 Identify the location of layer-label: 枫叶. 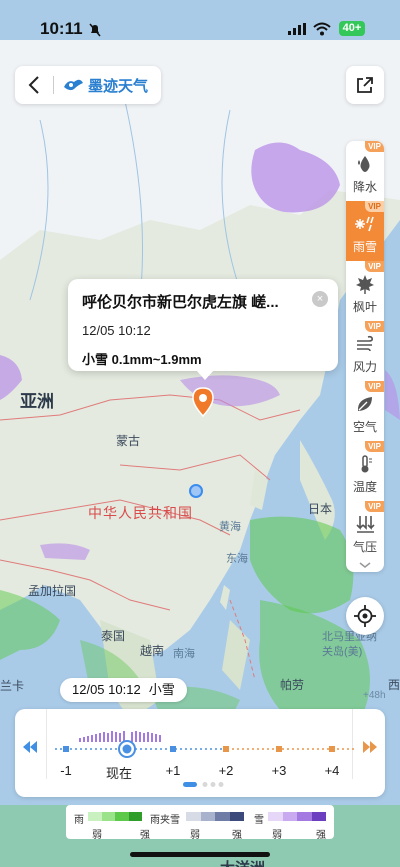
(364, 307).